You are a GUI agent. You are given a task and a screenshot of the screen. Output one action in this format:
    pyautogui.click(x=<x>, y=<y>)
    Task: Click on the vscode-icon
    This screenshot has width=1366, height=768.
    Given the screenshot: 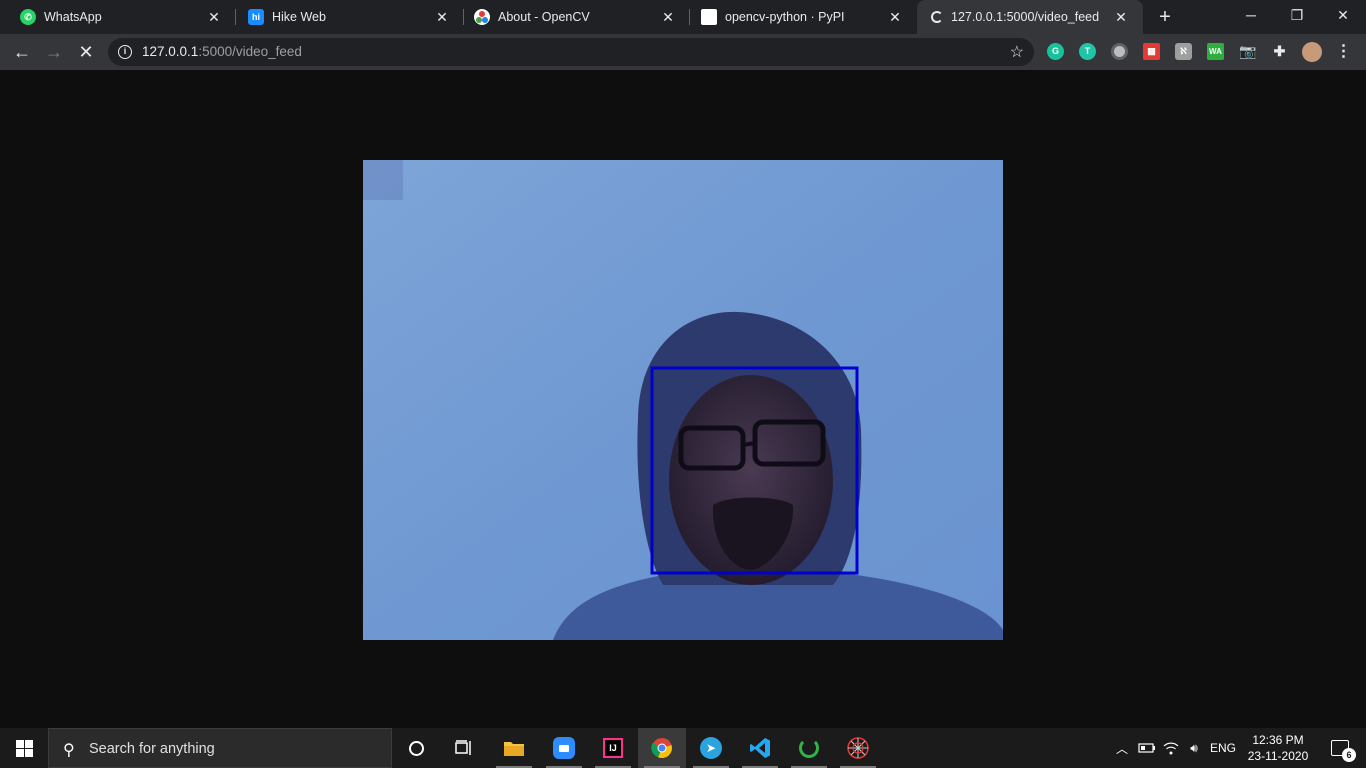 What is the action you would take?
    pyautogui.click(x=760, y=748)
    